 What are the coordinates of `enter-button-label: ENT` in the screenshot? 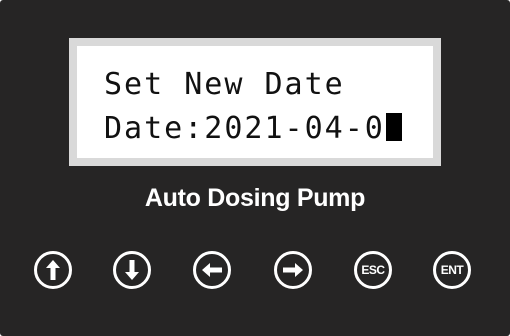 It's located at (452, 270).